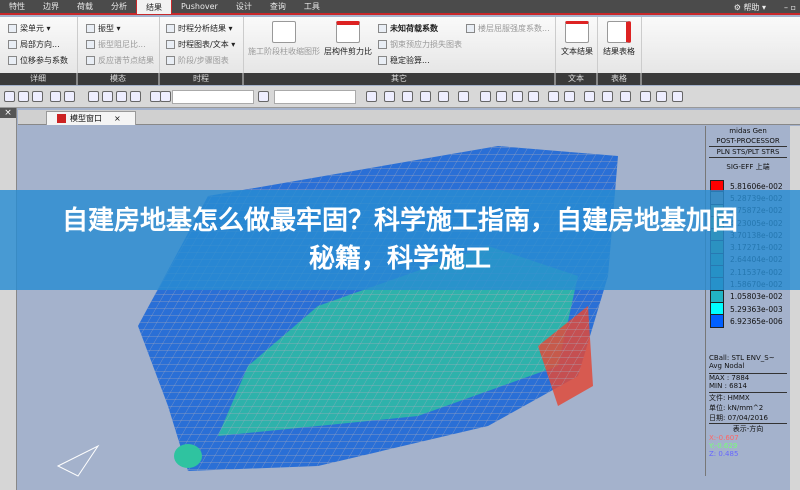  I want to click on label: 层构件剪力比, so click(348, 51).